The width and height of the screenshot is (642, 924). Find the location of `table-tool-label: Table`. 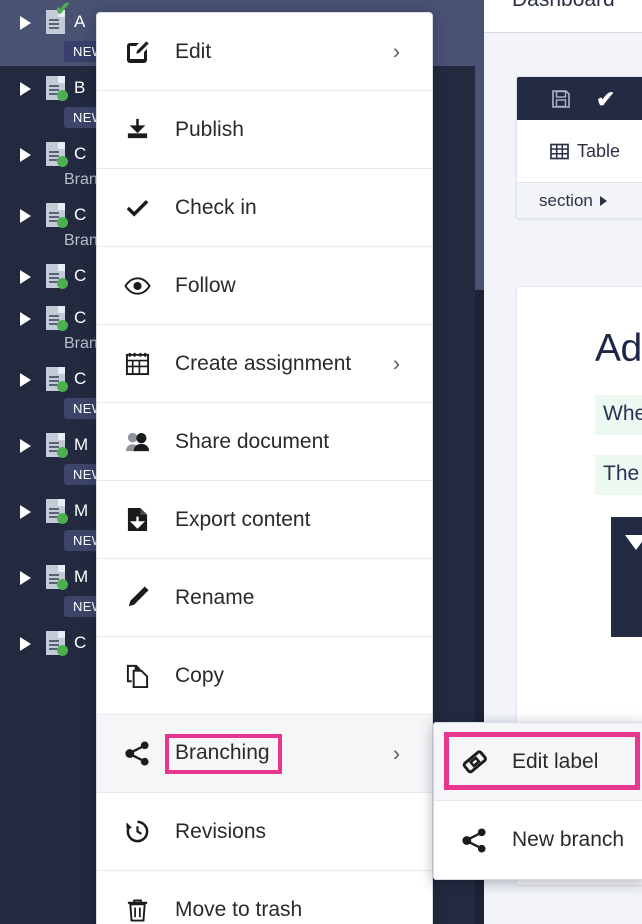

table-tool-label: Table is located at coordinates (599, 150).